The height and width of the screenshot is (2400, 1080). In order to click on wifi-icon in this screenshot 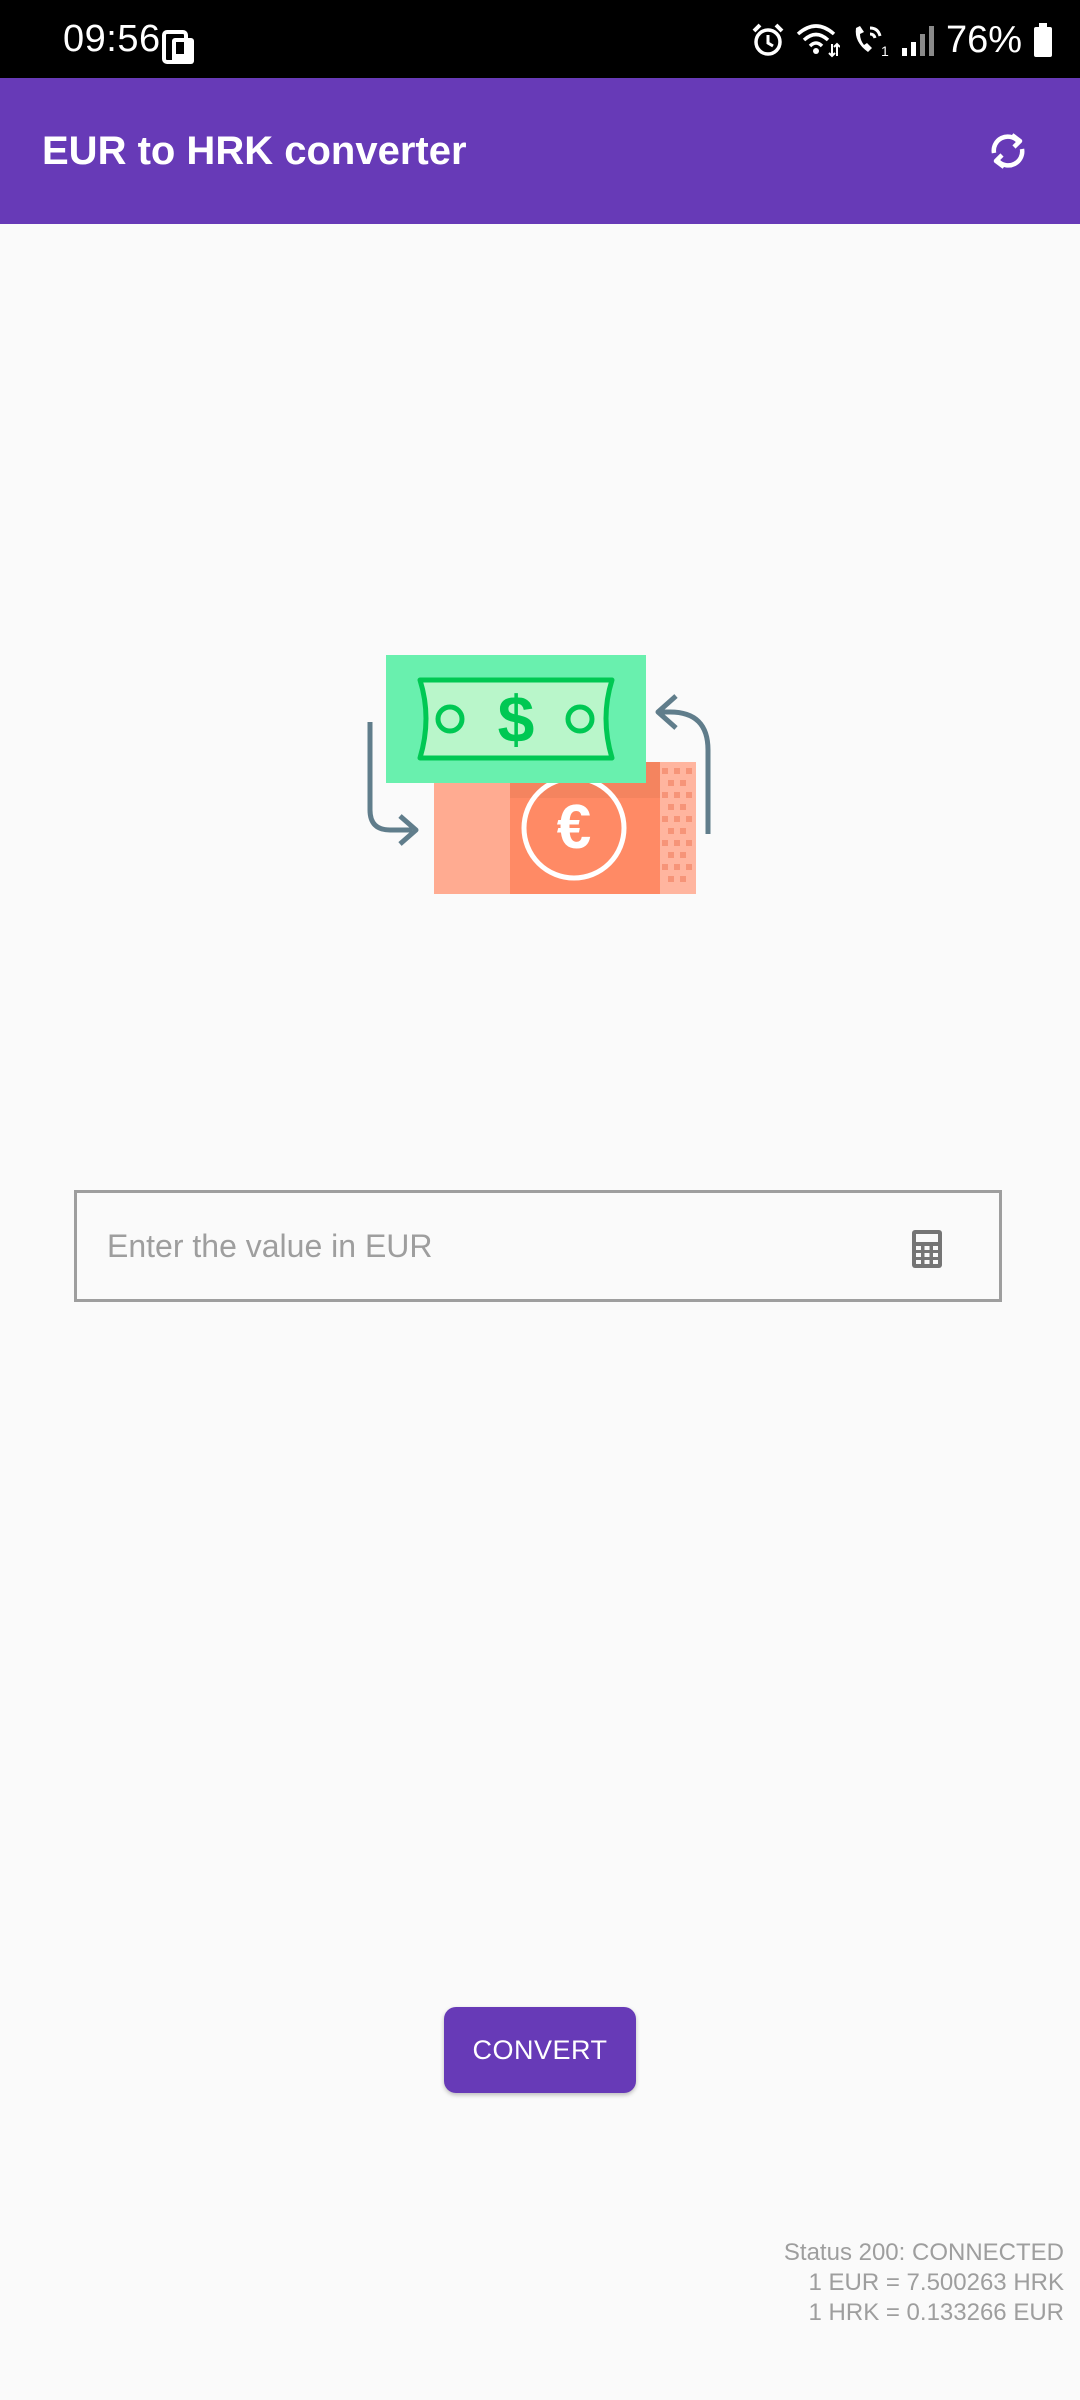, I will do `click(818, 40)`.